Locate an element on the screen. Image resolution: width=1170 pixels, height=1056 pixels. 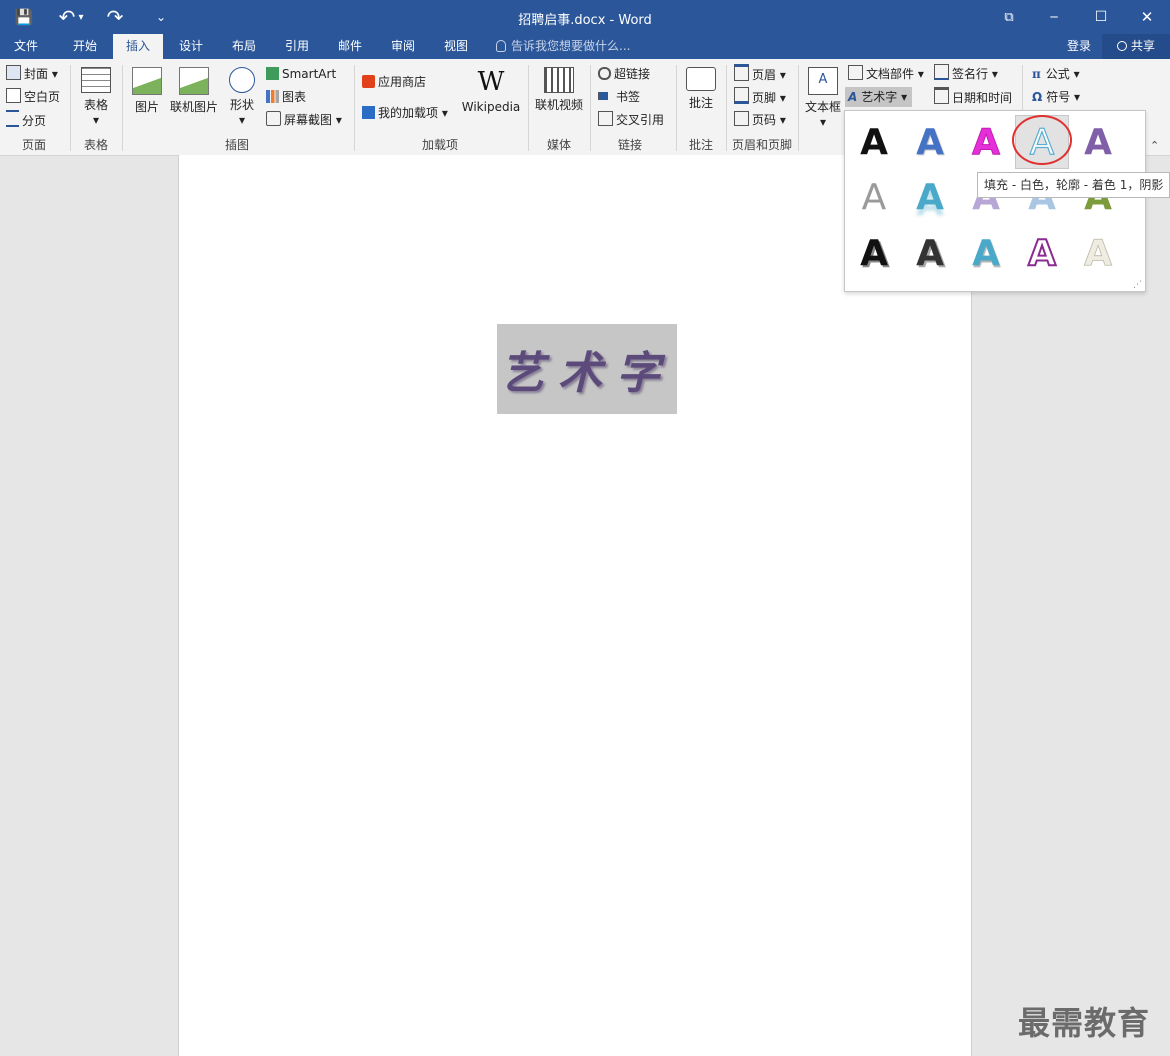
wordart-style-1: A is located at coordinates (874, 142).